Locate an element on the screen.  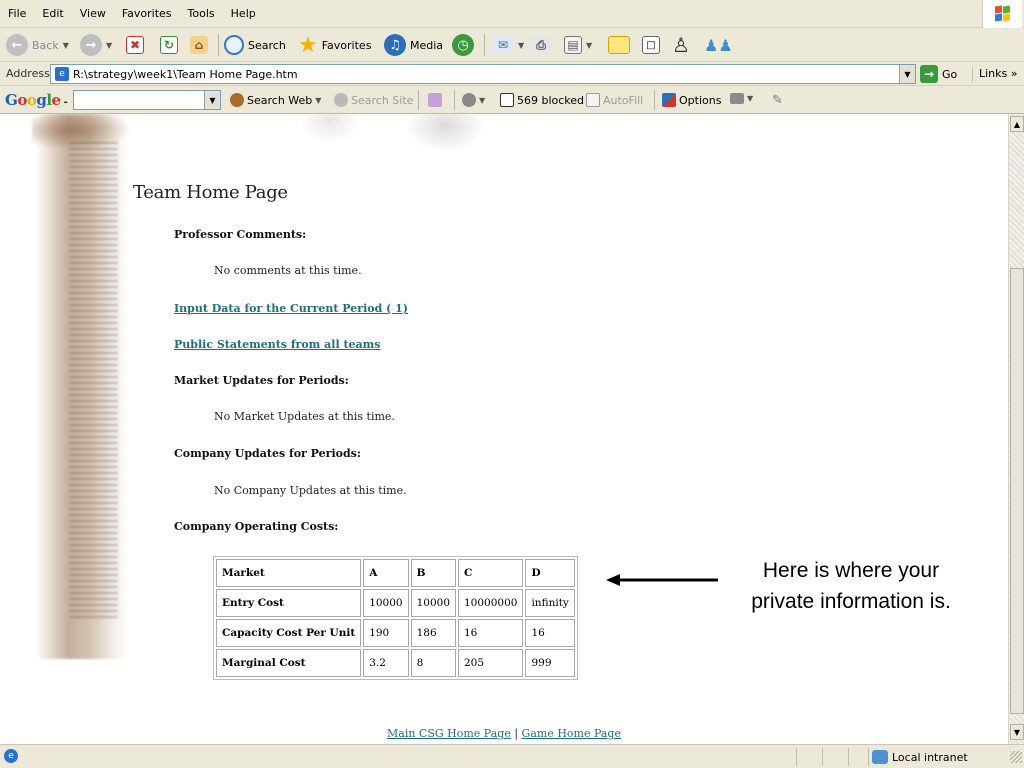
table-header-row: Market A B C D is located at coordinates (395, 573).